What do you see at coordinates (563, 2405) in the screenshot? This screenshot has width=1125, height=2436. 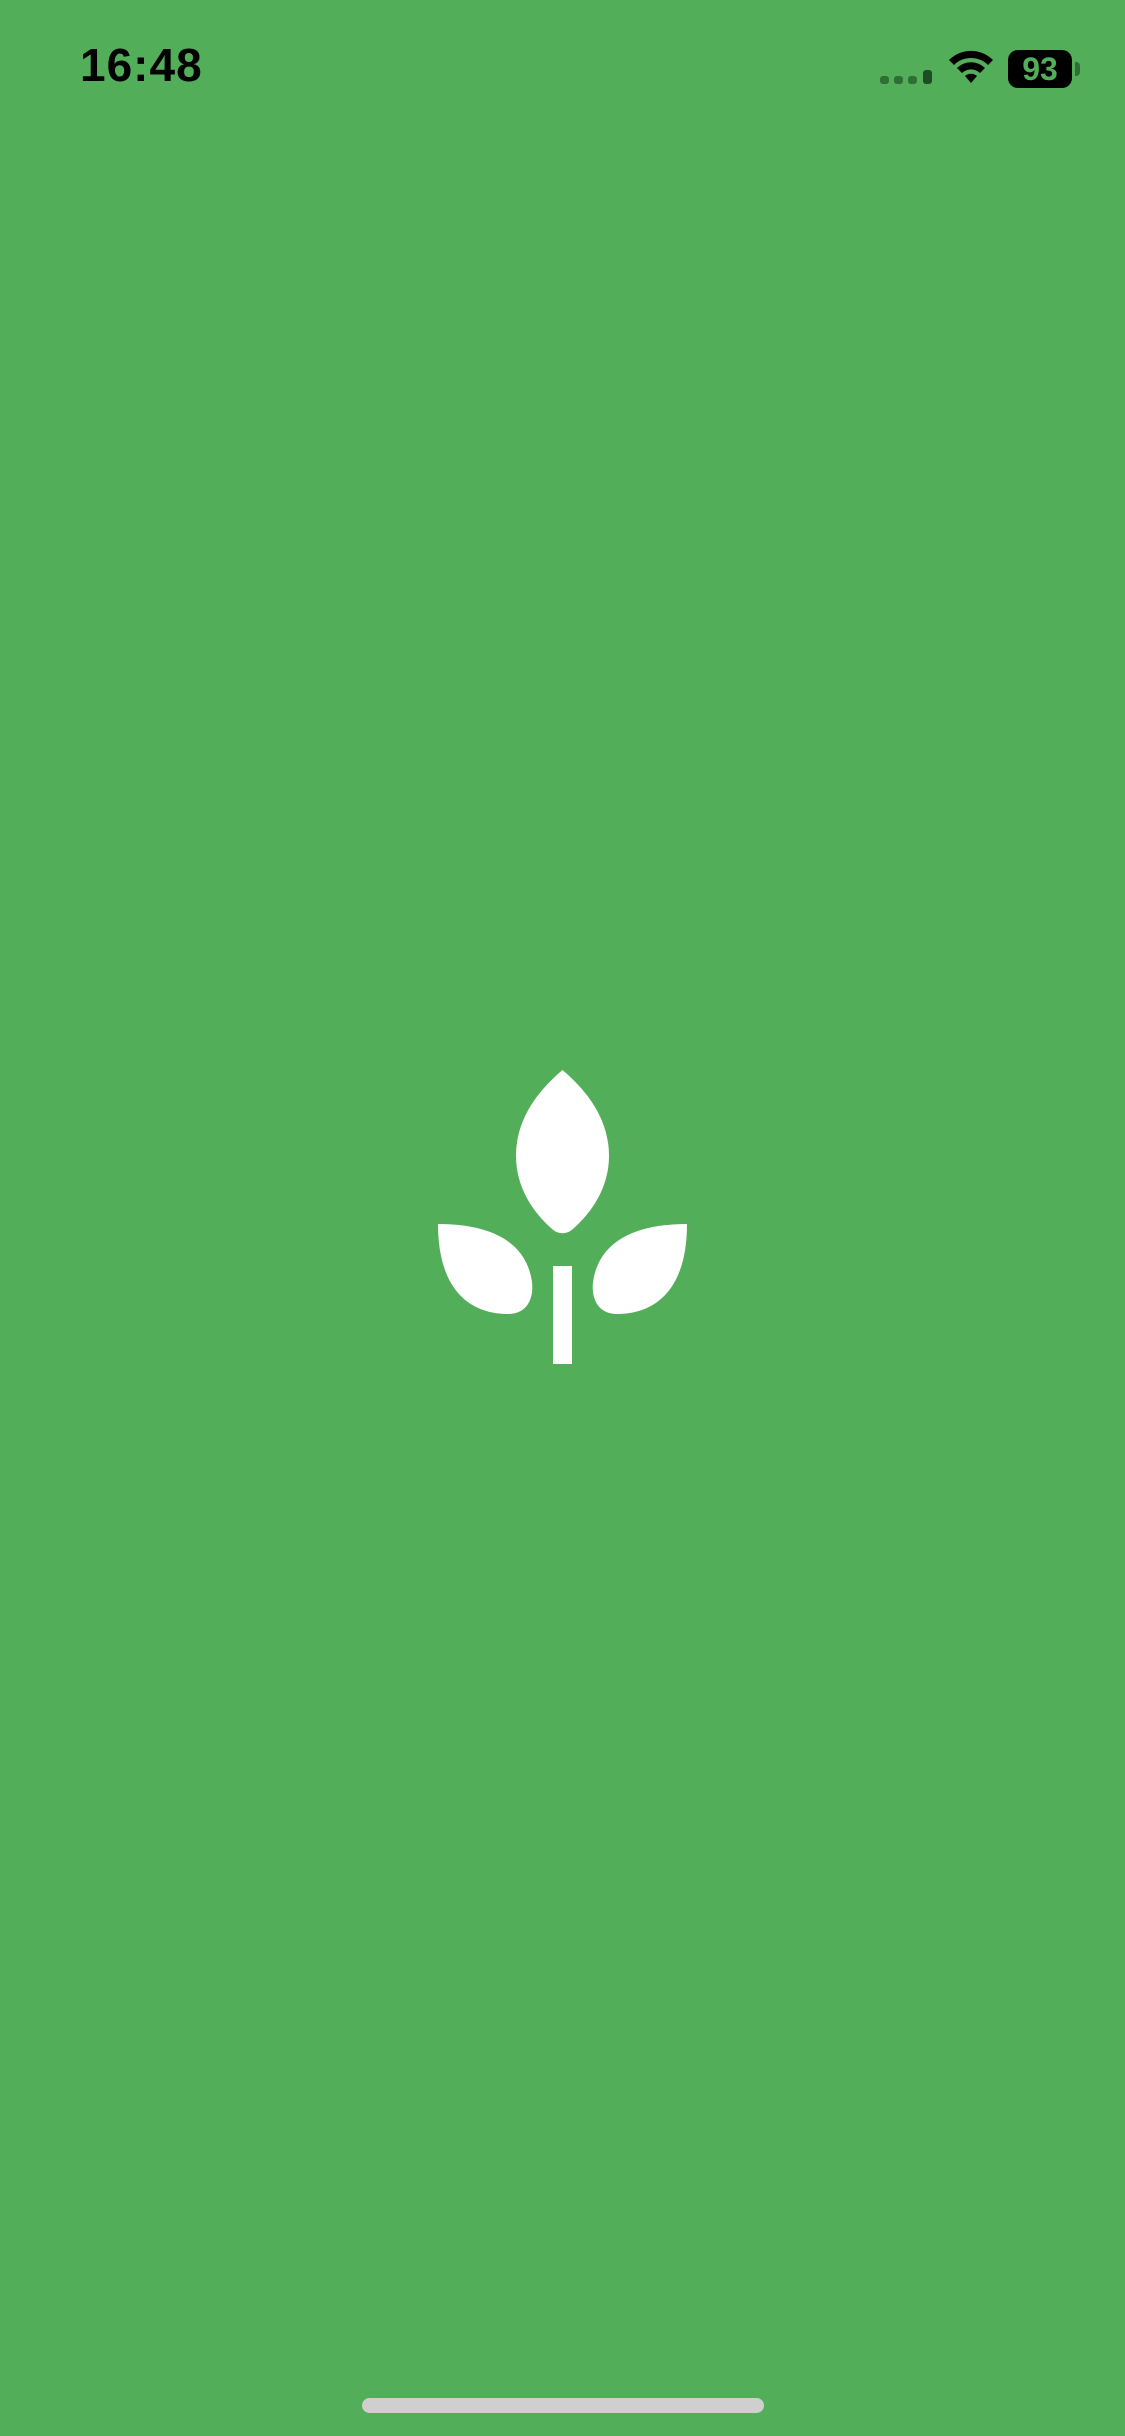 I see `home-indicator` at bounding box center [563, 2405].